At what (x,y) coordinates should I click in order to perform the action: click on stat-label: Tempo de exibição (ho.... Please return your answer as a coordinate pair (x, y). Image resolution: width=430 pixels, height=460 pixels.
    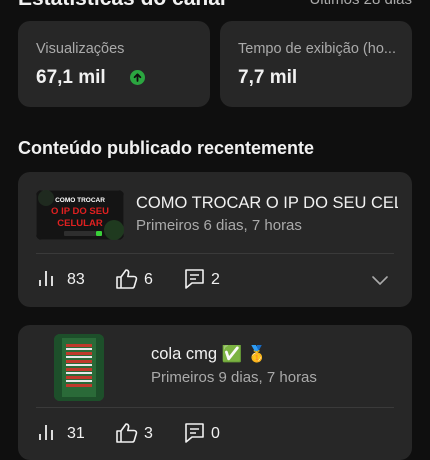
    Looking at the image, I should click on (317, 49).